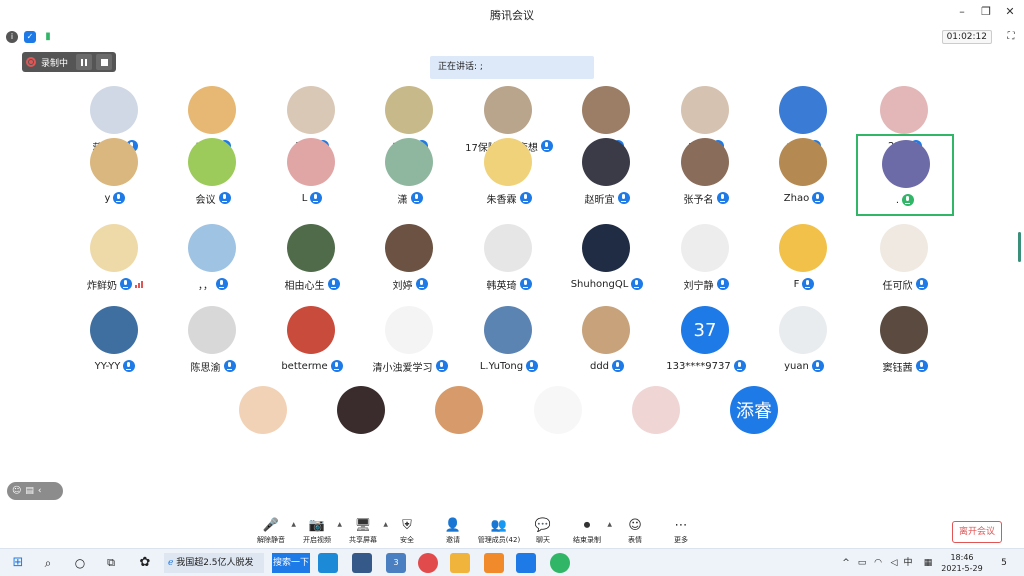 This screenshot has height=576, width=1024. What do you see at coordinates (1011, 37) in the screenshot?
I see `fullscreen-icon: ⛶` at bounding box center [1011, 37].